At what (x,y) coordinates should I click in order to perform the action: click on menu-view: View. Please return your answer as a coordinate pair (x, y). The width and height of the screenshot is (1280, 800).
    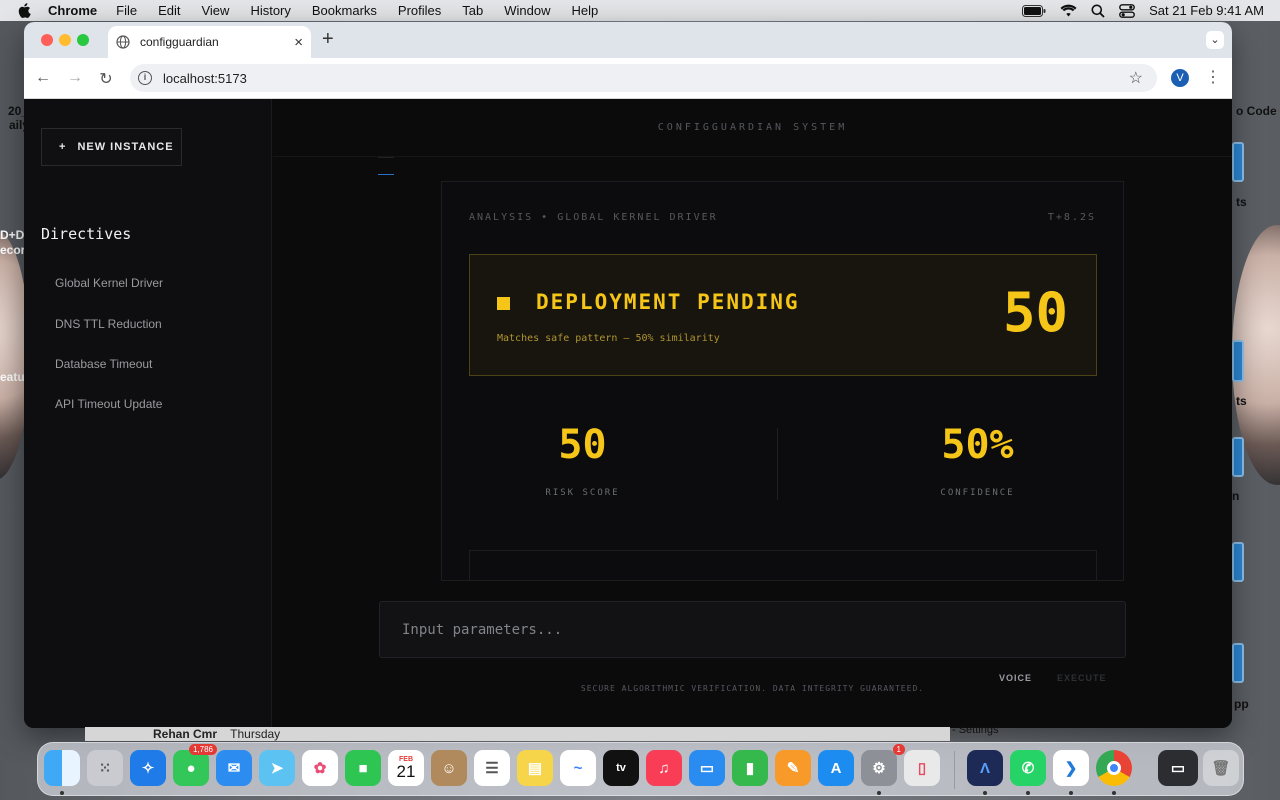
    Looking at the image, I should click on (215, 10).